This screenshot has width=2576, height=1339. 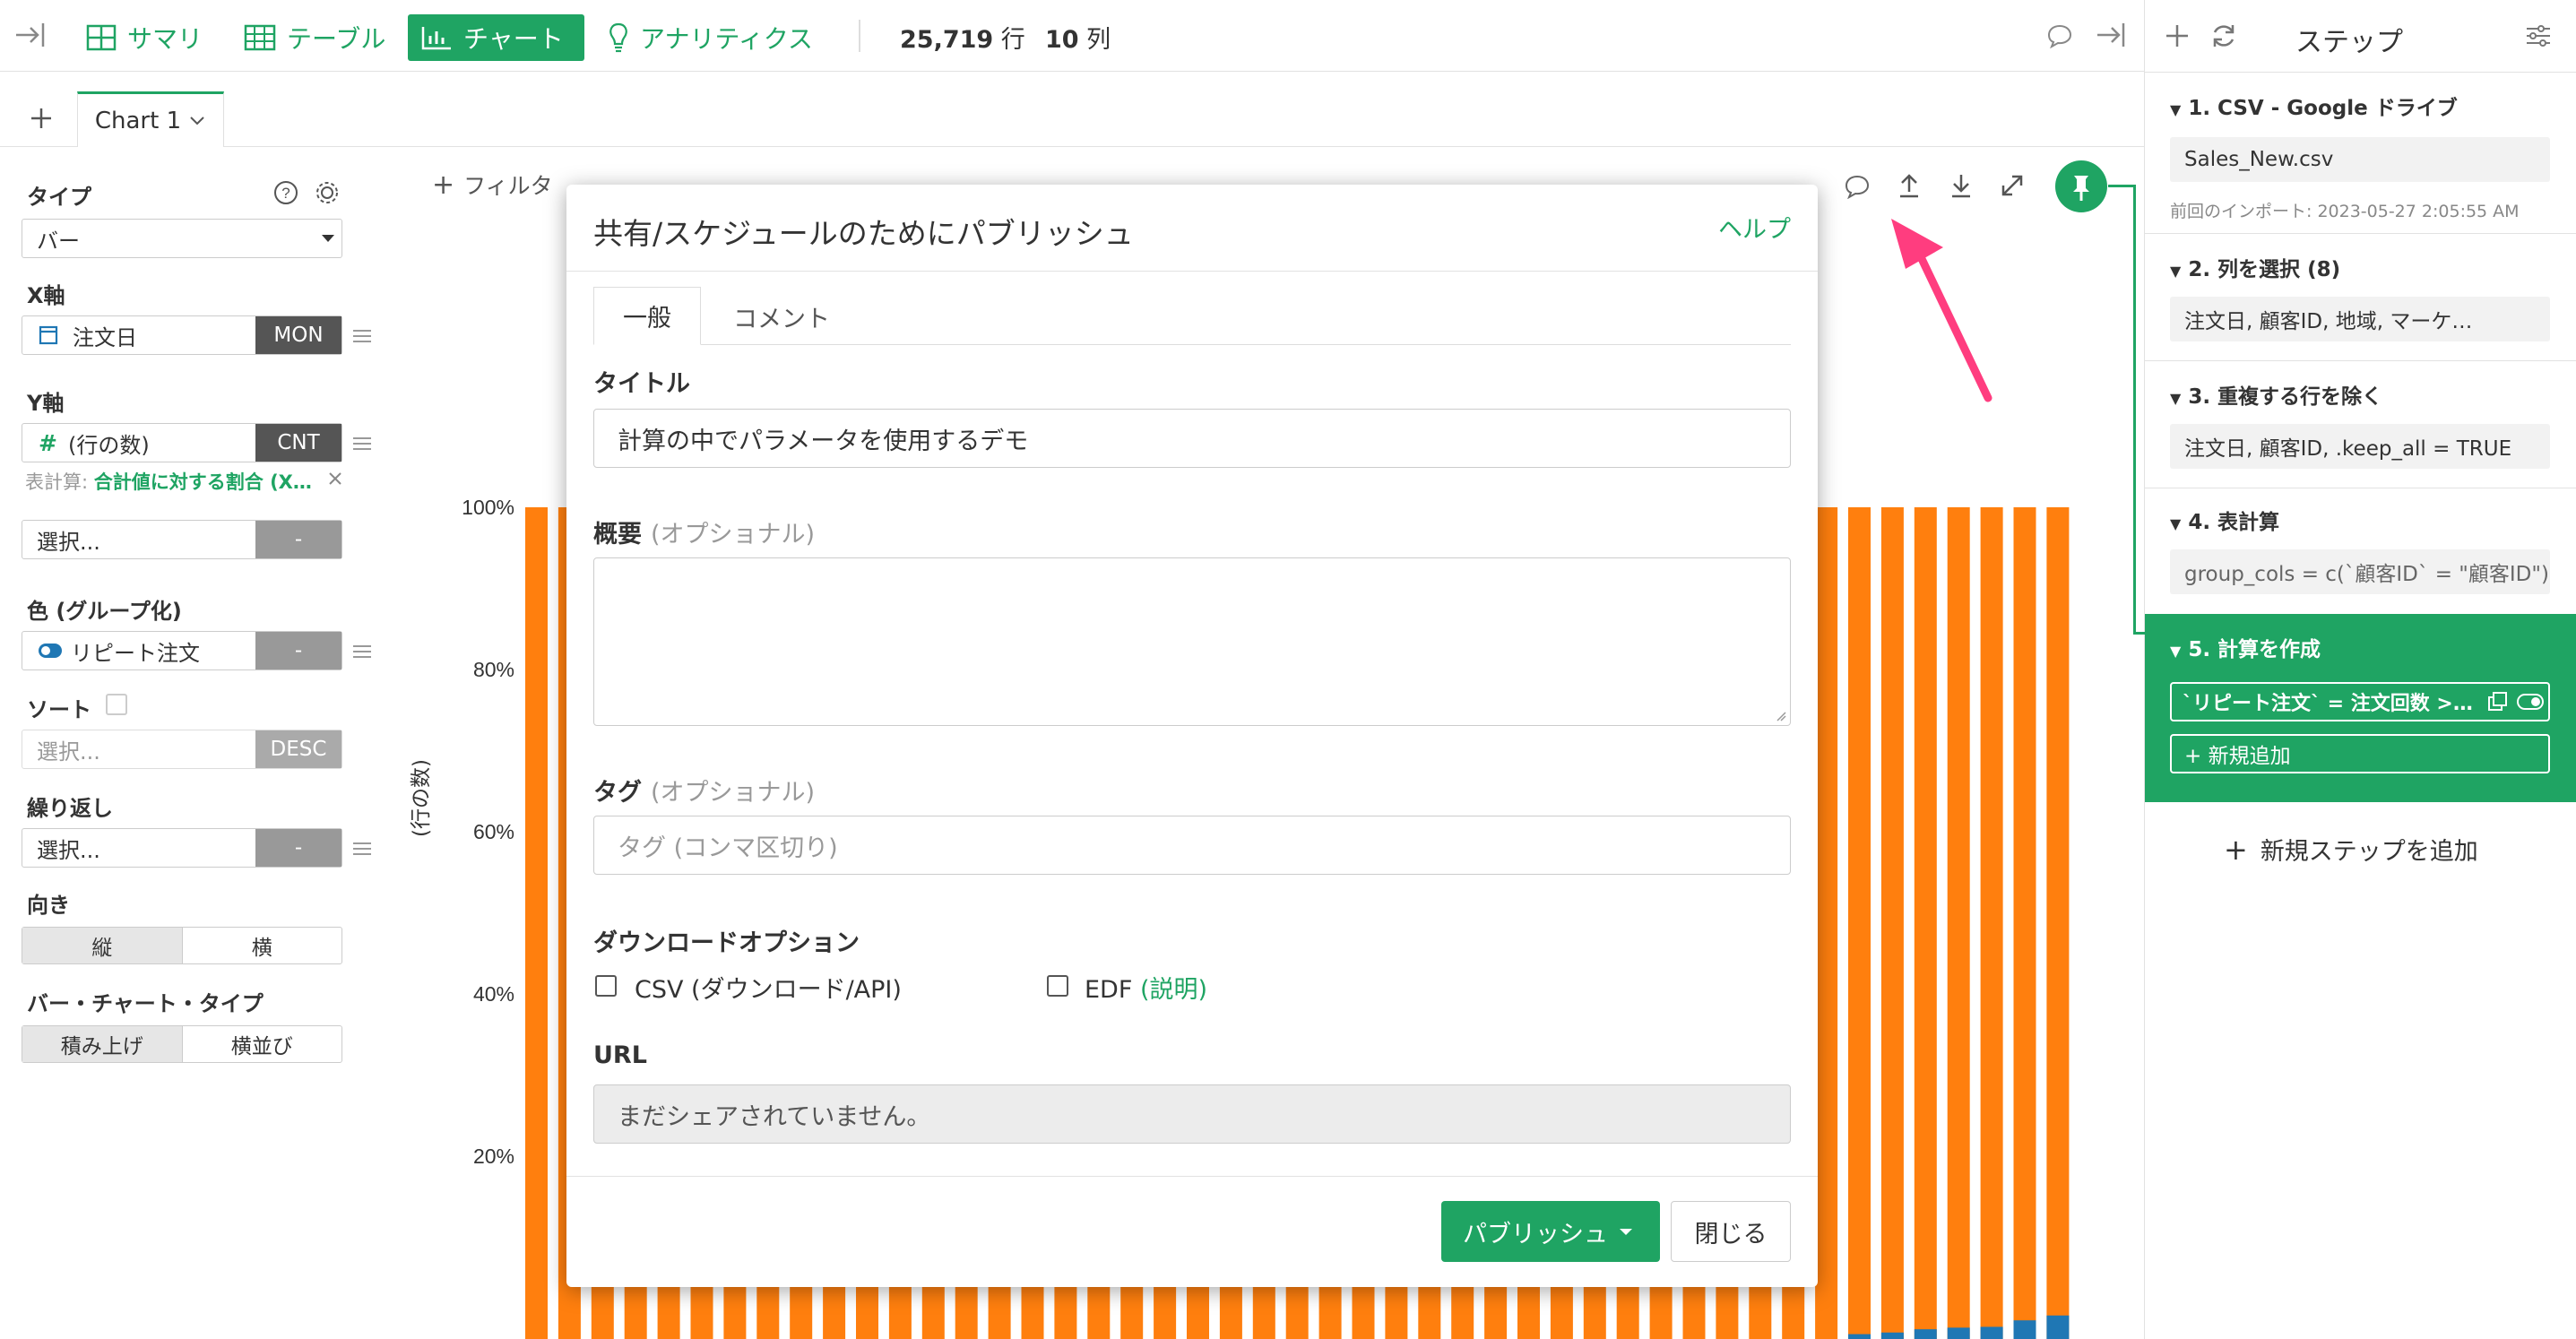 I want to click on step-3: ▼ 3. 重複する行を除く 注文日, 顧客ID, .keep_all = TRUE, so click(x=2360, y=424).